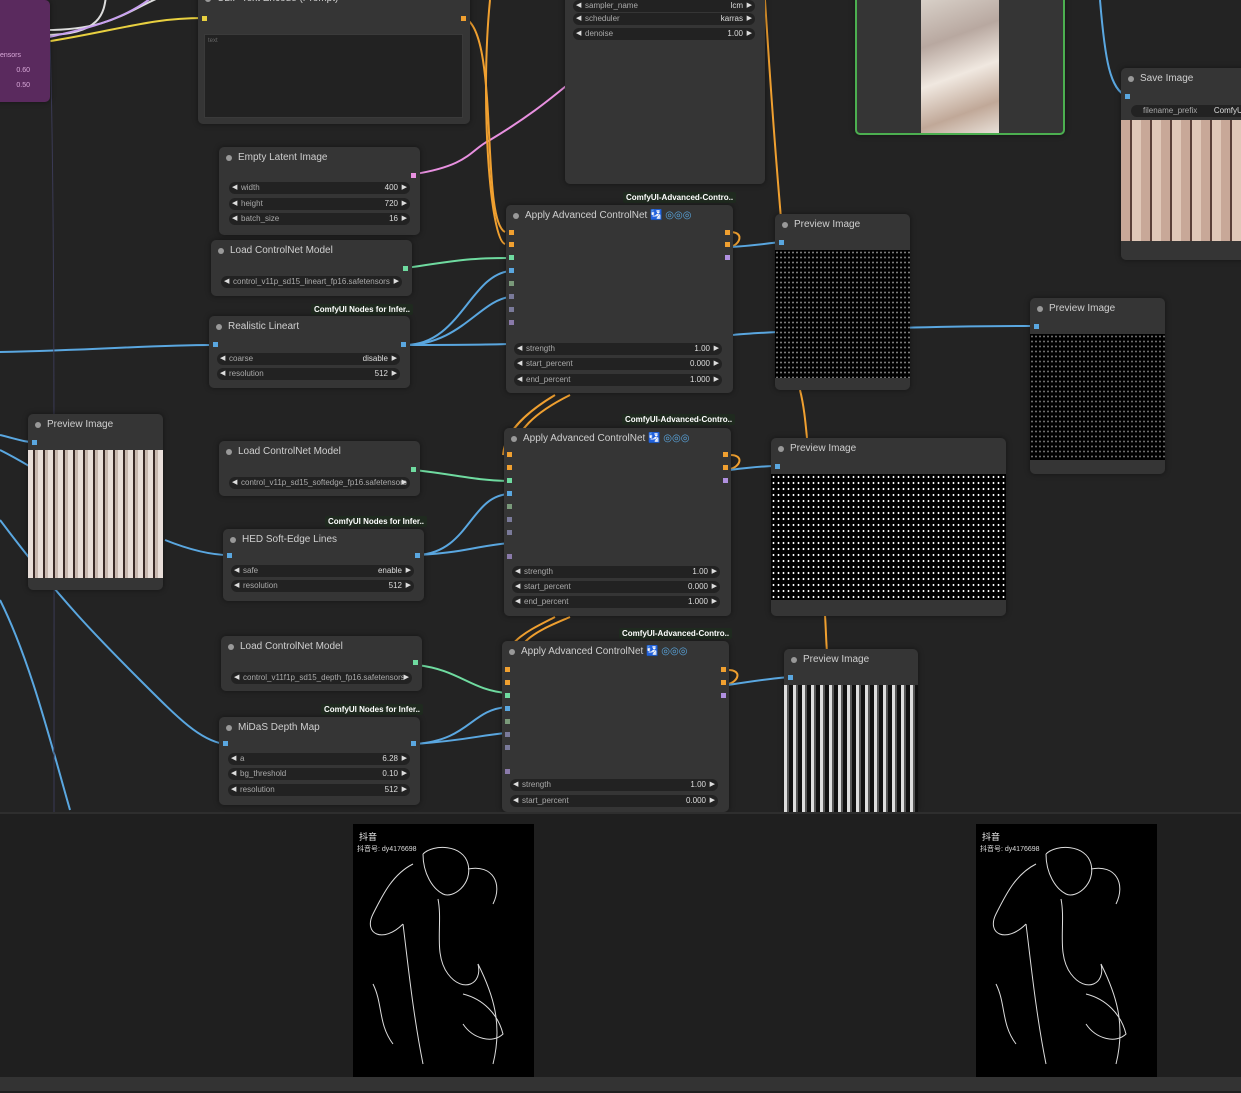  What do you see at coordinates (888, 537) in the screenshot?
I see `softedge-preview-grid` at bounding box center [888, 537].